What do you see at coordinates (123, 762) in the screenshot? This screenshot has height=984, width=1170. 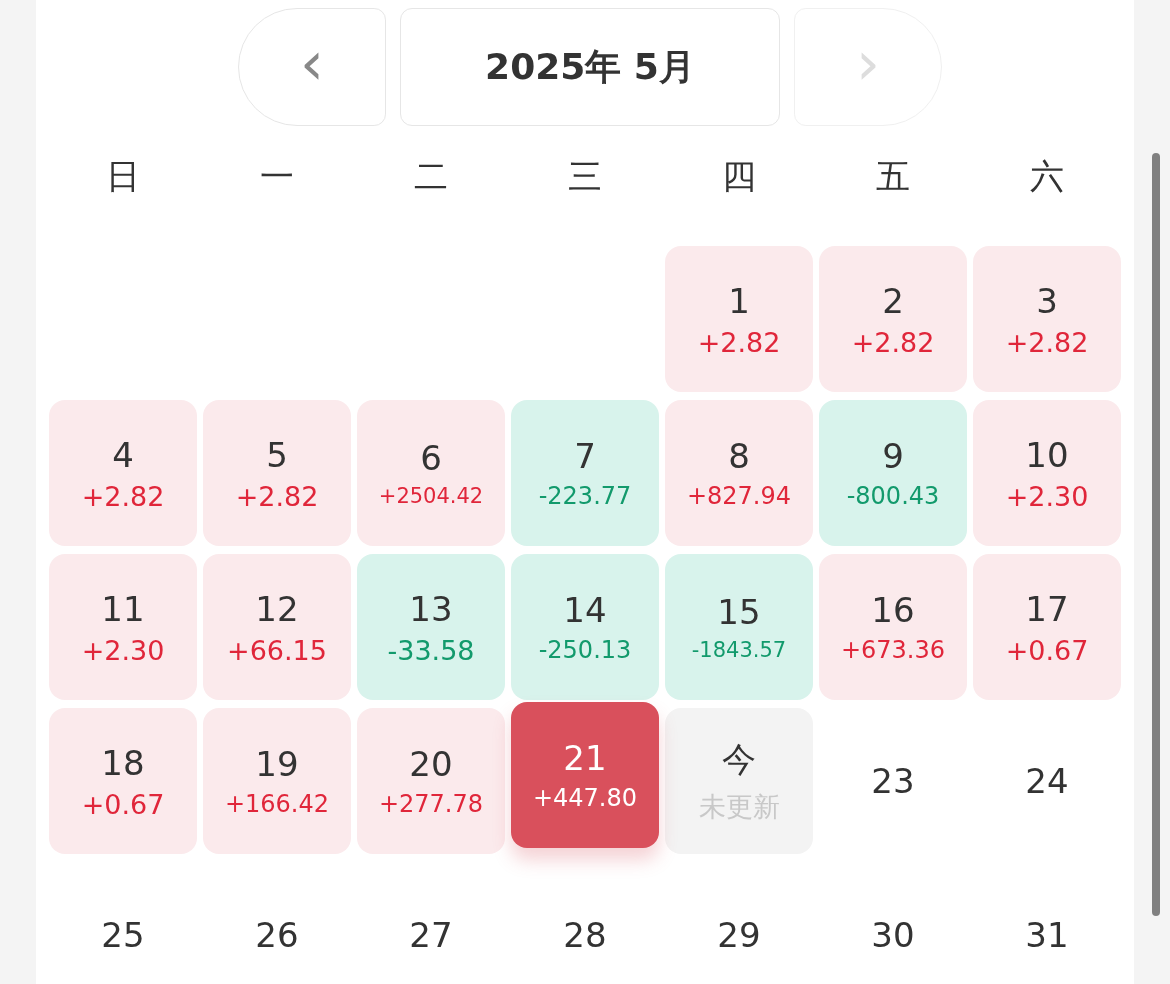 I see `day-number: 18` at bounding box center [123, 762].